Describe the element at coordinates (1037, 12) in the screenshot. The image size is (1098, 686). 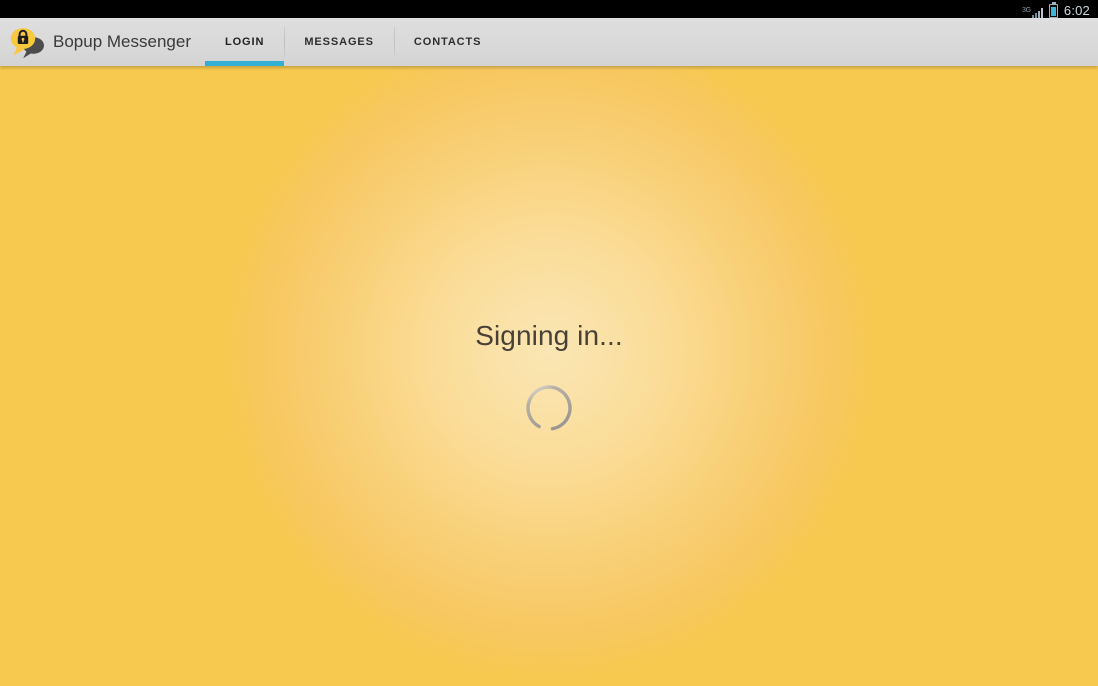
I see `signal-bars-icon` at that location.